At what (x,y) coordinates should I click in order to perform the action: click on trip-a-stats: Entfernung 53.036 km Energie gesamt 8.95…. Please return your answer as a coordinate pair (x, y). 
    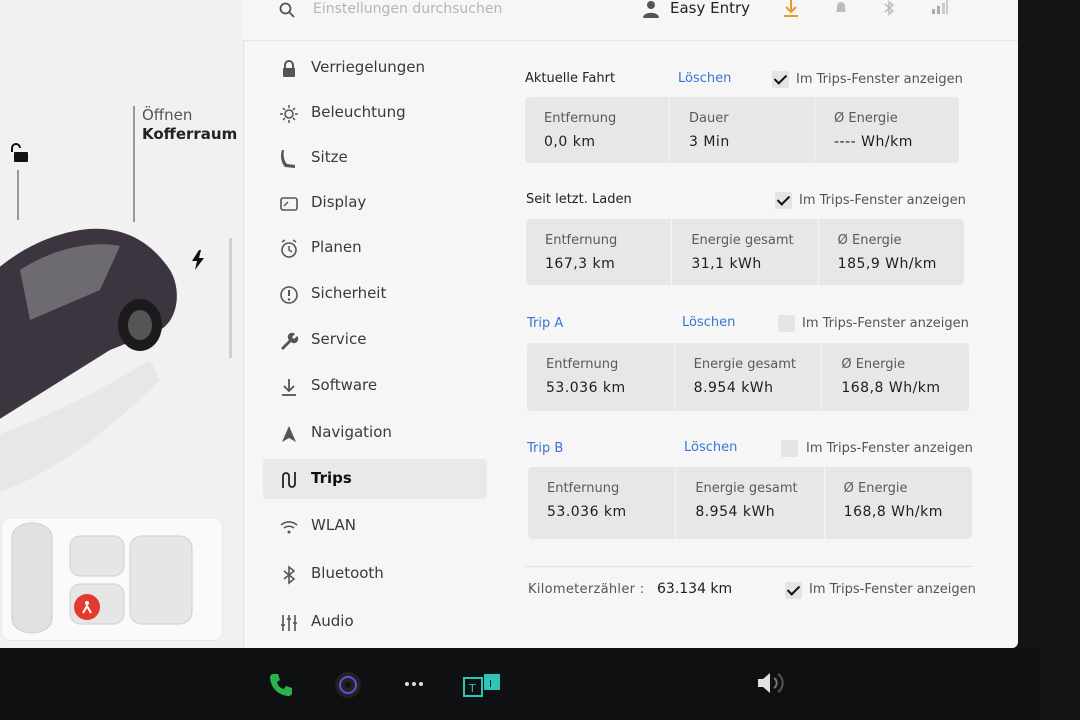
    Looking at the image, I should click on (748, 377).